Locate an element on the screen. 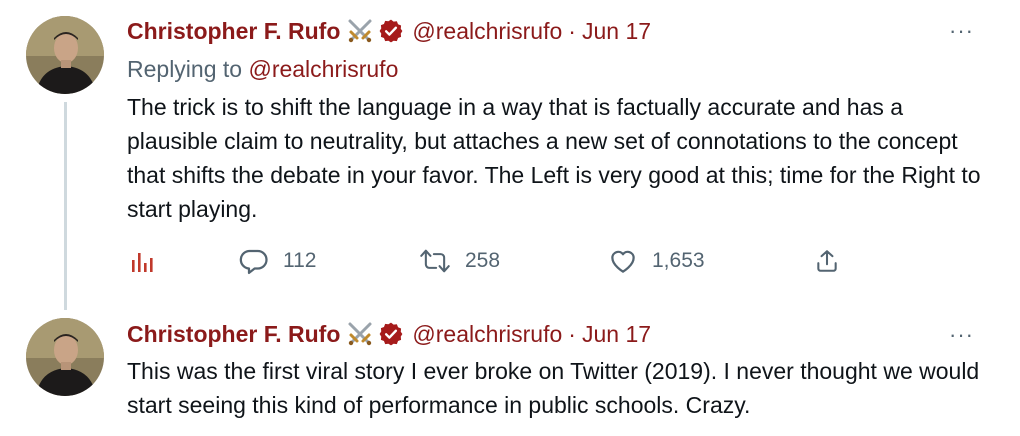 The height and width of the screenshot is (436, 1020). replying-to: Replying to @realchrisrufo is located at coordinates (262, 69).